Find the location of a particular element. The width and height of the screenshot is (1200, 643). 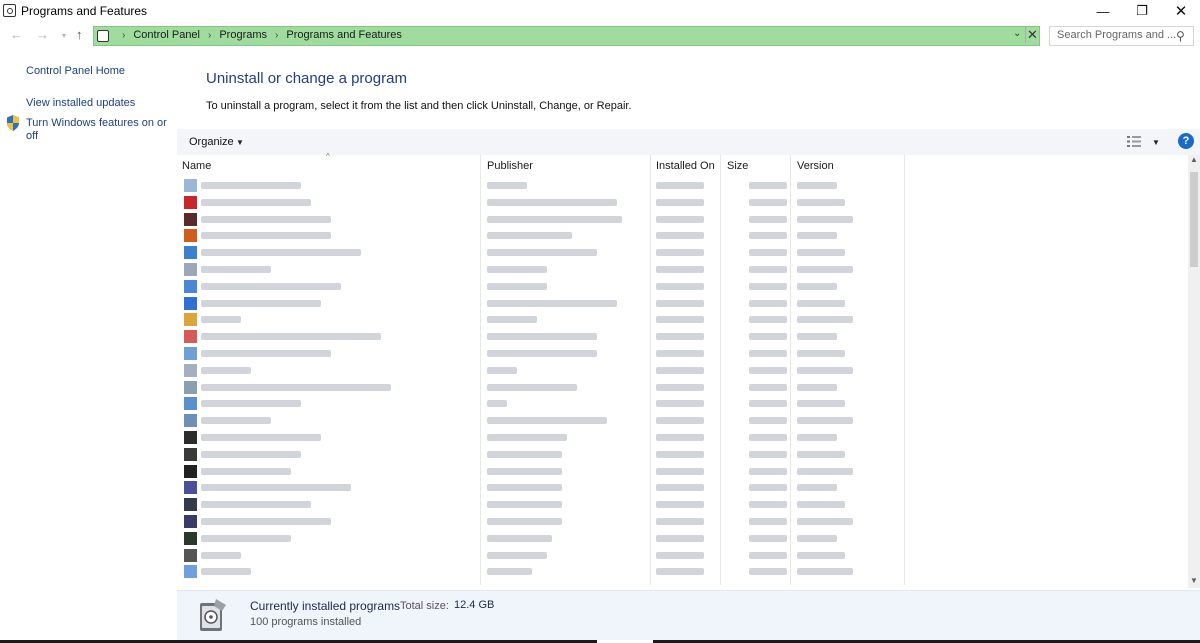

address-dropdown-icon: ⌄ is located at coordinates (1017, 33).